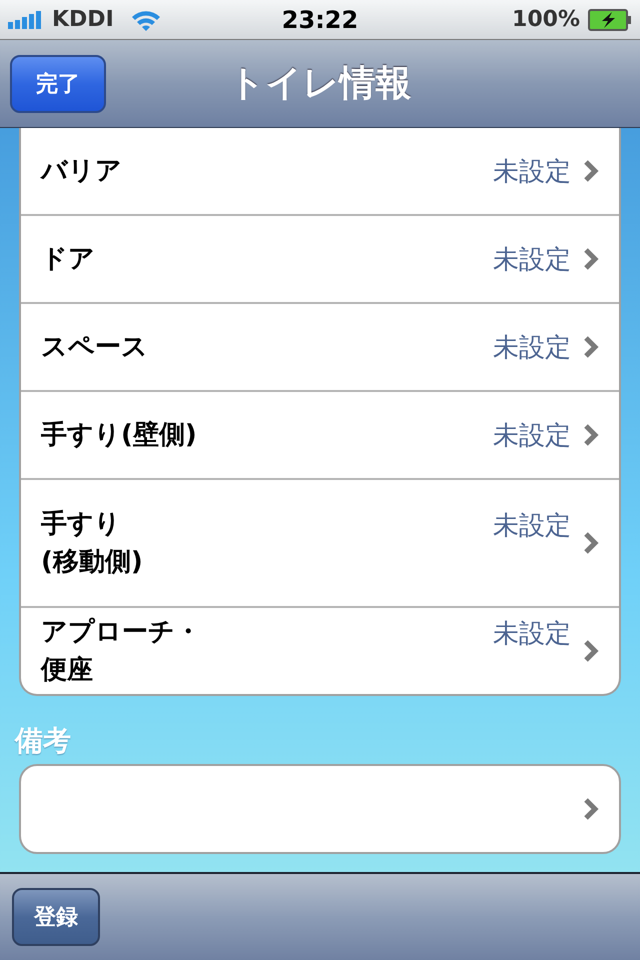 This screenshot has height=960, width=640. What do you see at coordinates (320, 809) in the screenshot?
I see `note-field` at bounding box center [320, 809].